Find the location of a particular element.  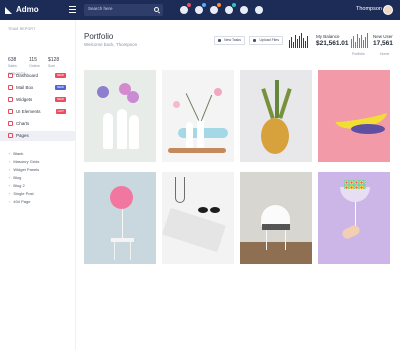

sub-item-blank: Blank is located at coordinates (16, 153).